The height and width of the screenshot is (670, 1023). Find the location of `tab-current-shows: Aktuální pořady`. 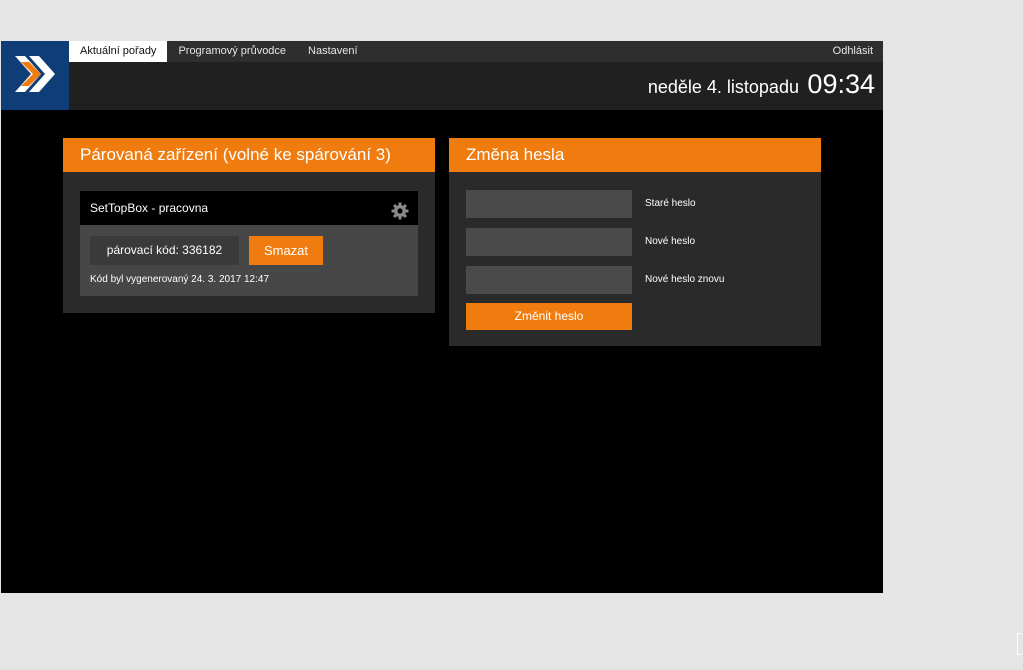

tab-current-shows: Aktuální pořady is located at coordinates (118, 51).